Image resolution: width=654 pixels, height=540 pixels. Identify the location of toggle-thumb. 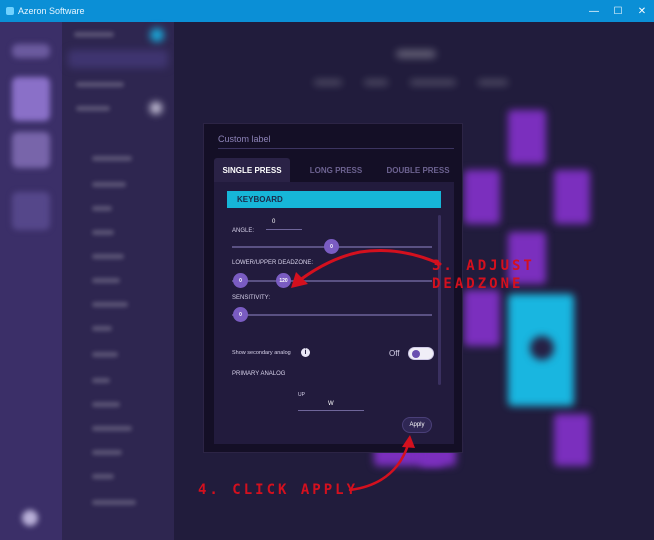
(416, 354).